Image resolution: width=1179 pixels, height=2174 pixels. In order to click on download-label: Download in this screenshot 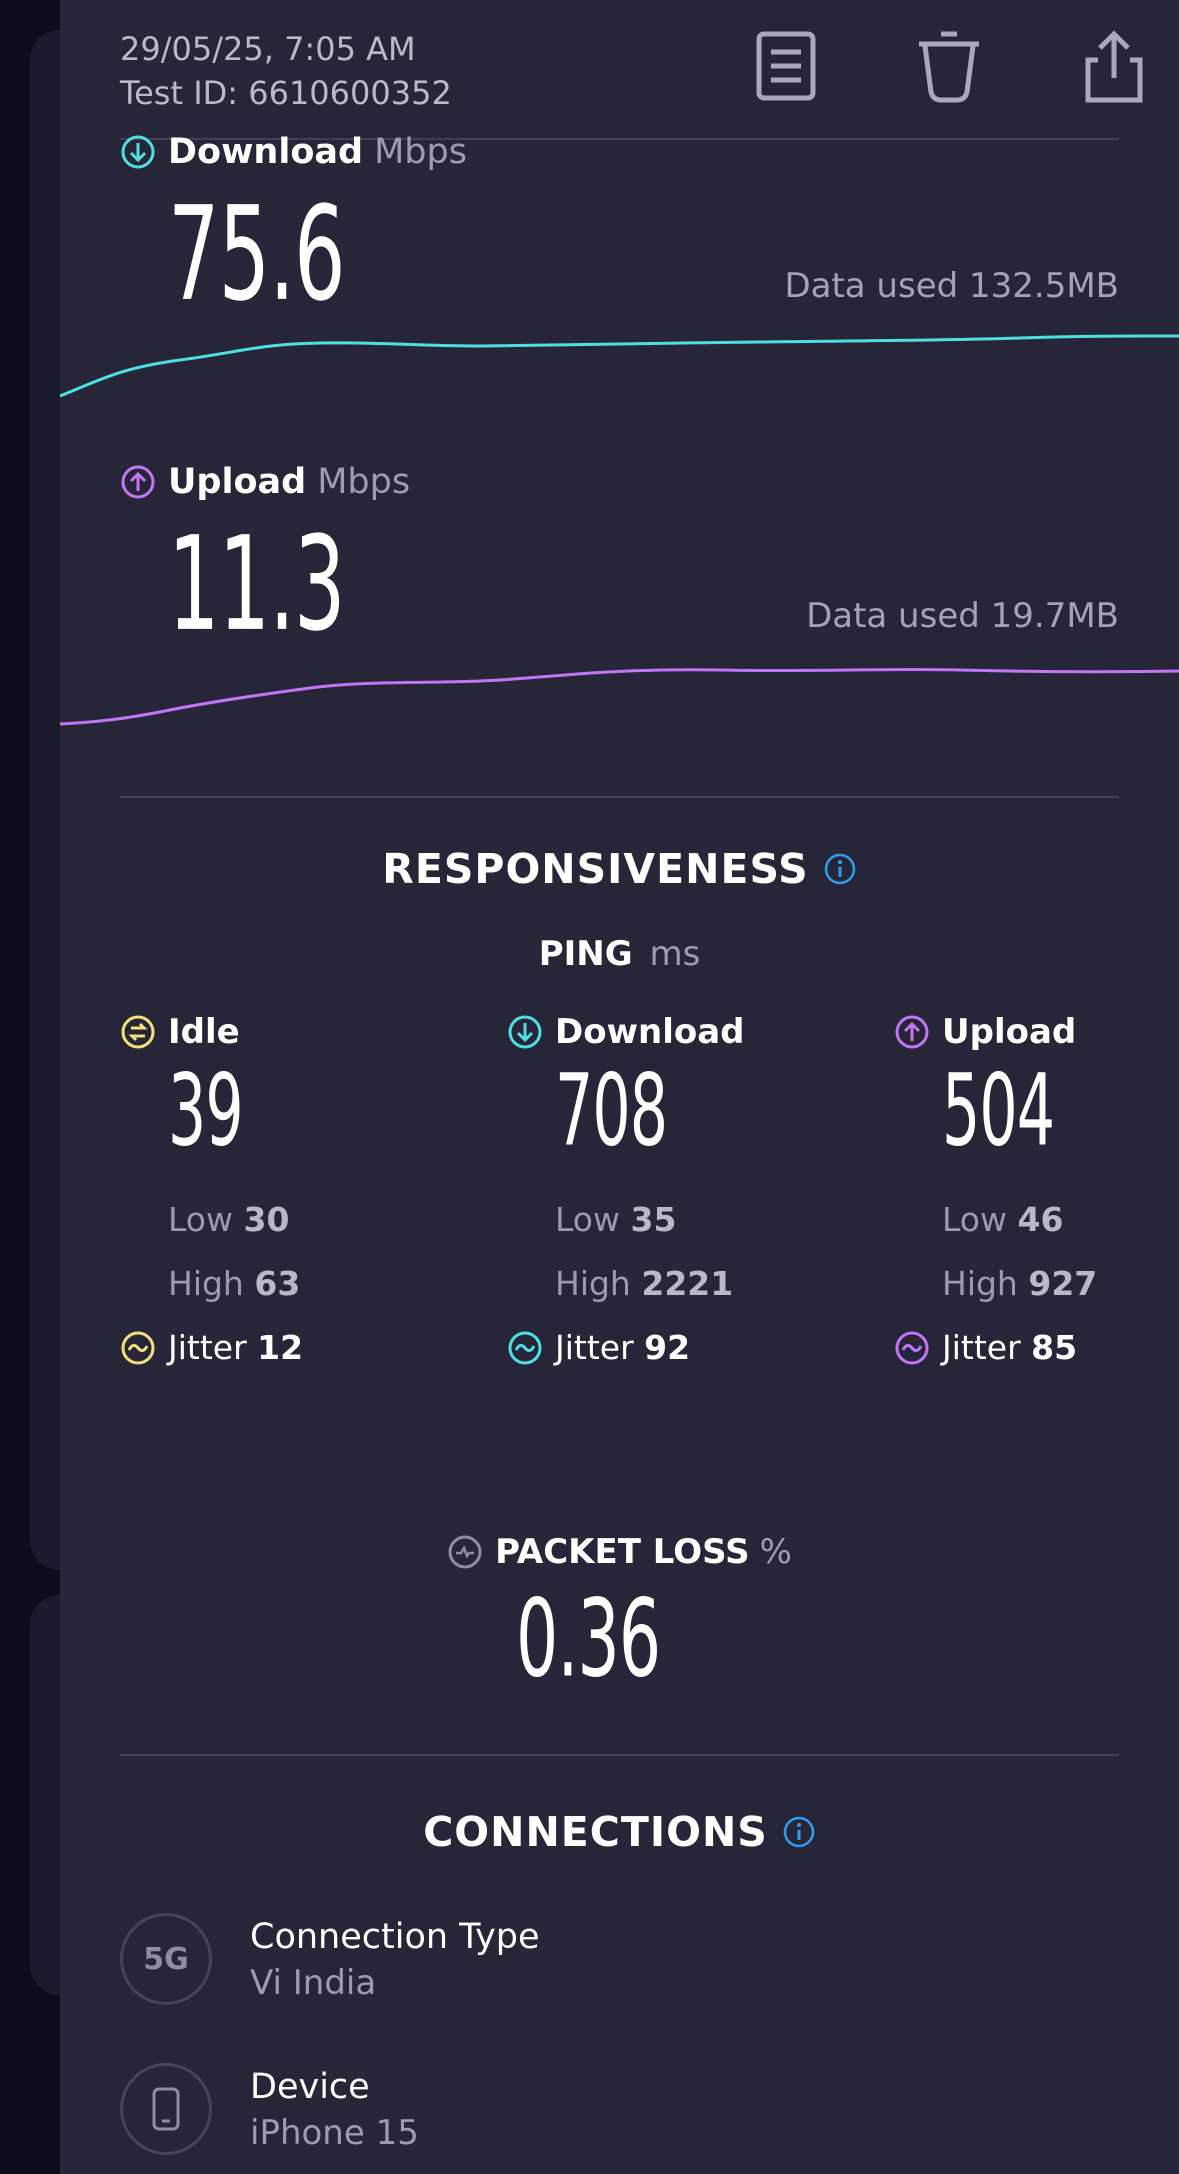, I will do `click(266, 152)`.